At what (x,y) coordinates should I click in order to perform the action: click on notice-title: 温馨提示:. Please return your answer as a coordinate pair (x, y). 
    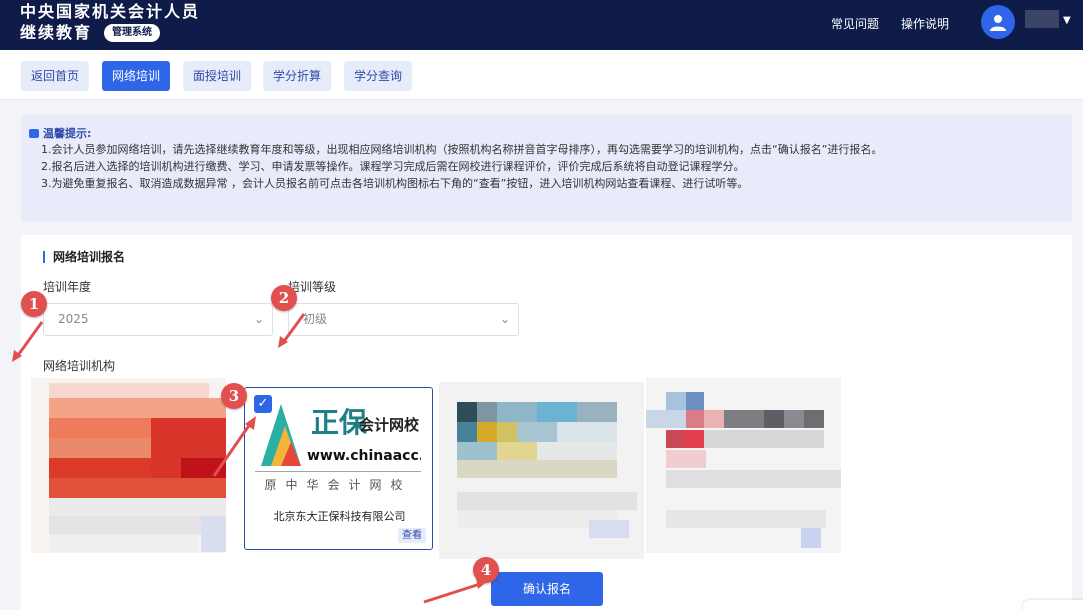
    Looking at the image, I should click on (67, 133).